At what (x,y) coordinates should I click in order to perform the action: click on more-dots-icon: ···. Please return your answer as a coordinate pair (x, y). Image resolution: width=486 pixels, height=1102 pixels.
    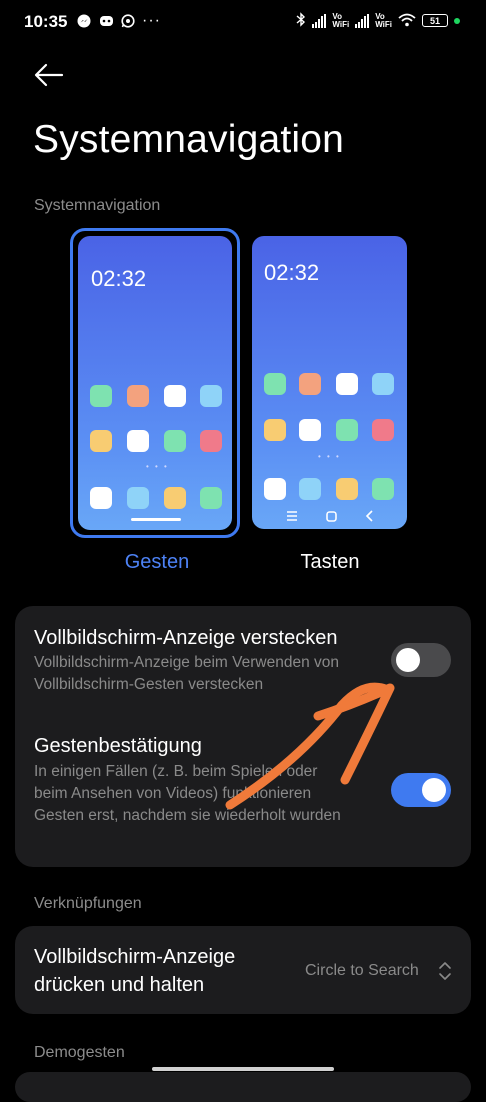
    Looking at the image, I should click on (151, 20).